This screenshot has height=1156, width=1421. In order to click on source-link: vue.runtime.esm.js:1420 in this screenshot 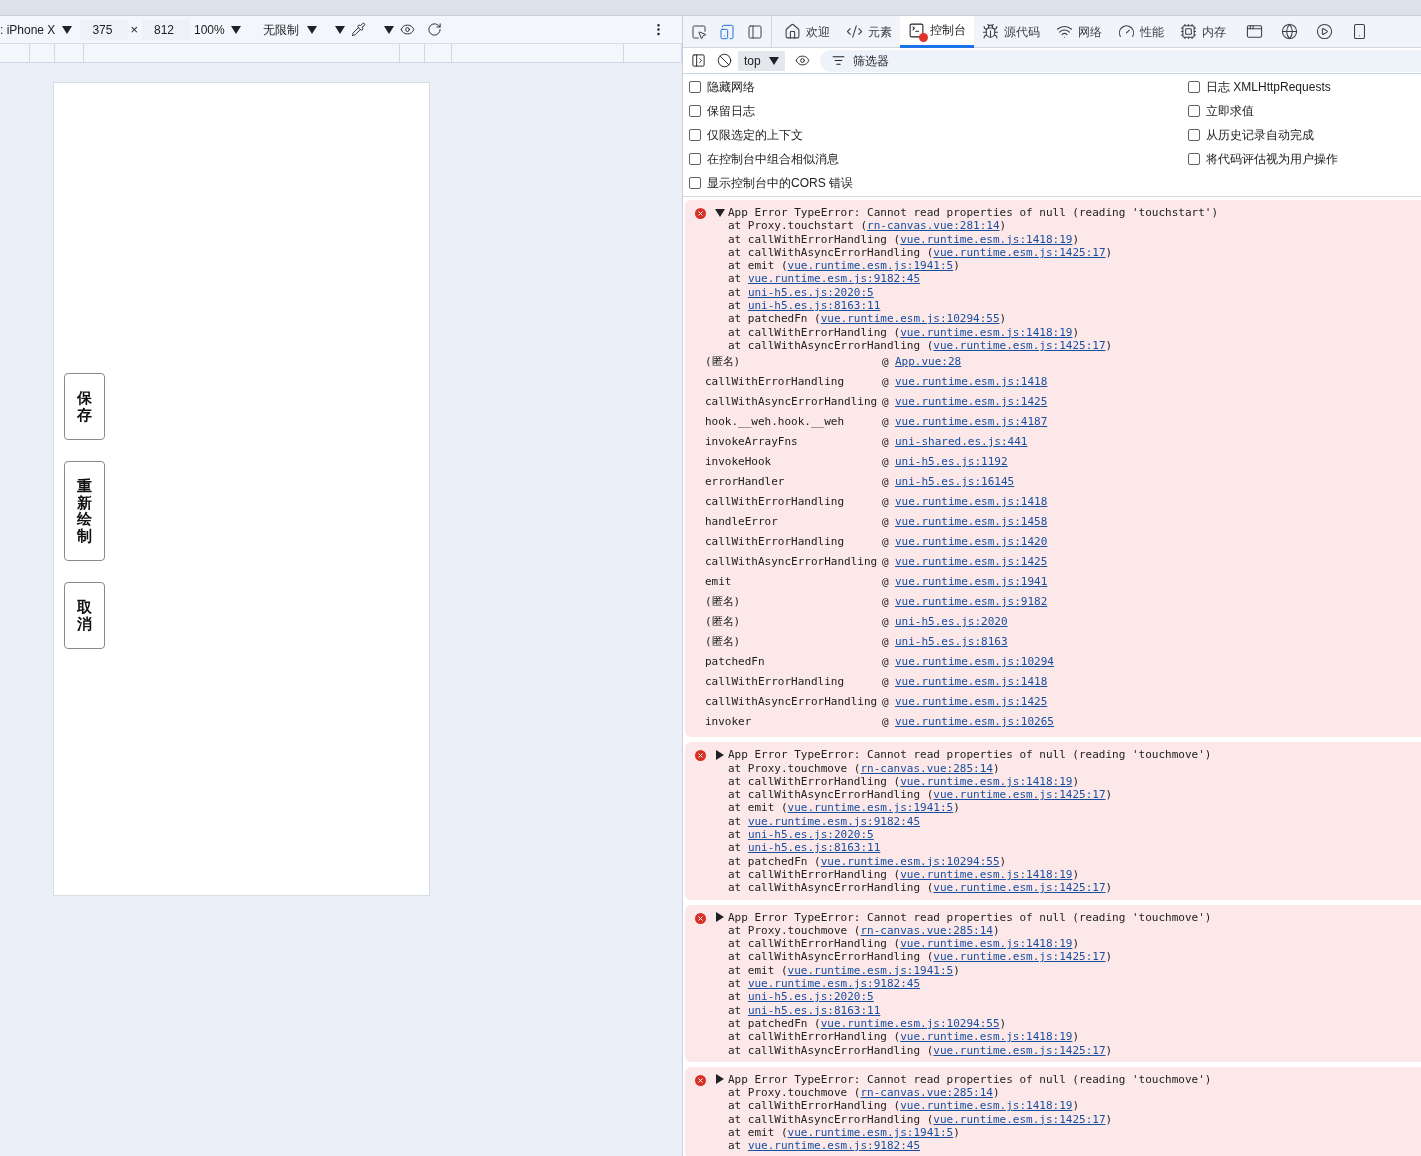, I will do `click(971, 542)`.